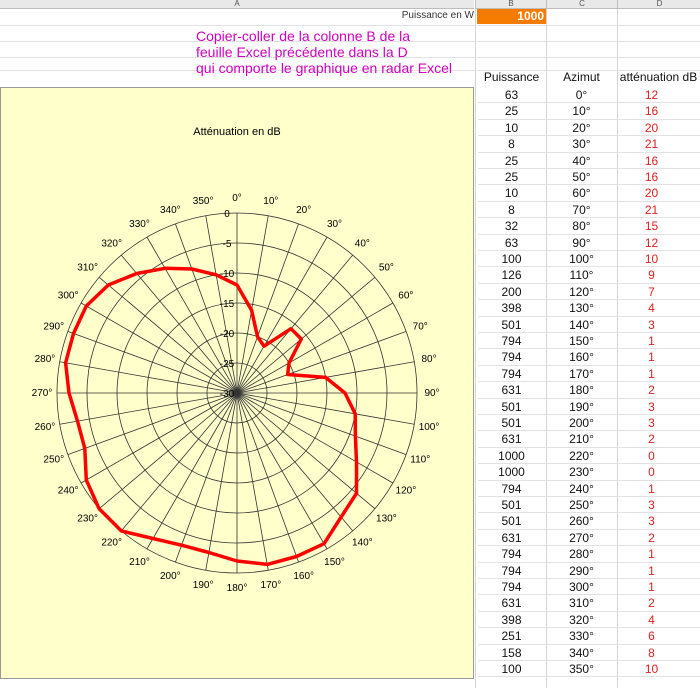 The width and height of the screenshot is (700, 688). I want to click on puissance-cell: 32, so click(511, 226).